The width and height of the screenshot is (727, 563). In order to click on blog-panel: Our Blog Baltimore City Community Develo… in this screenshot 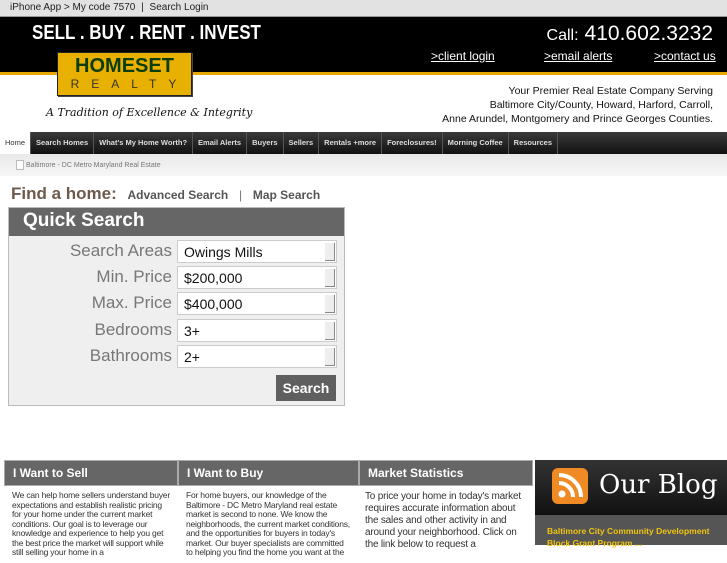, I will do `click(631, 504)`.